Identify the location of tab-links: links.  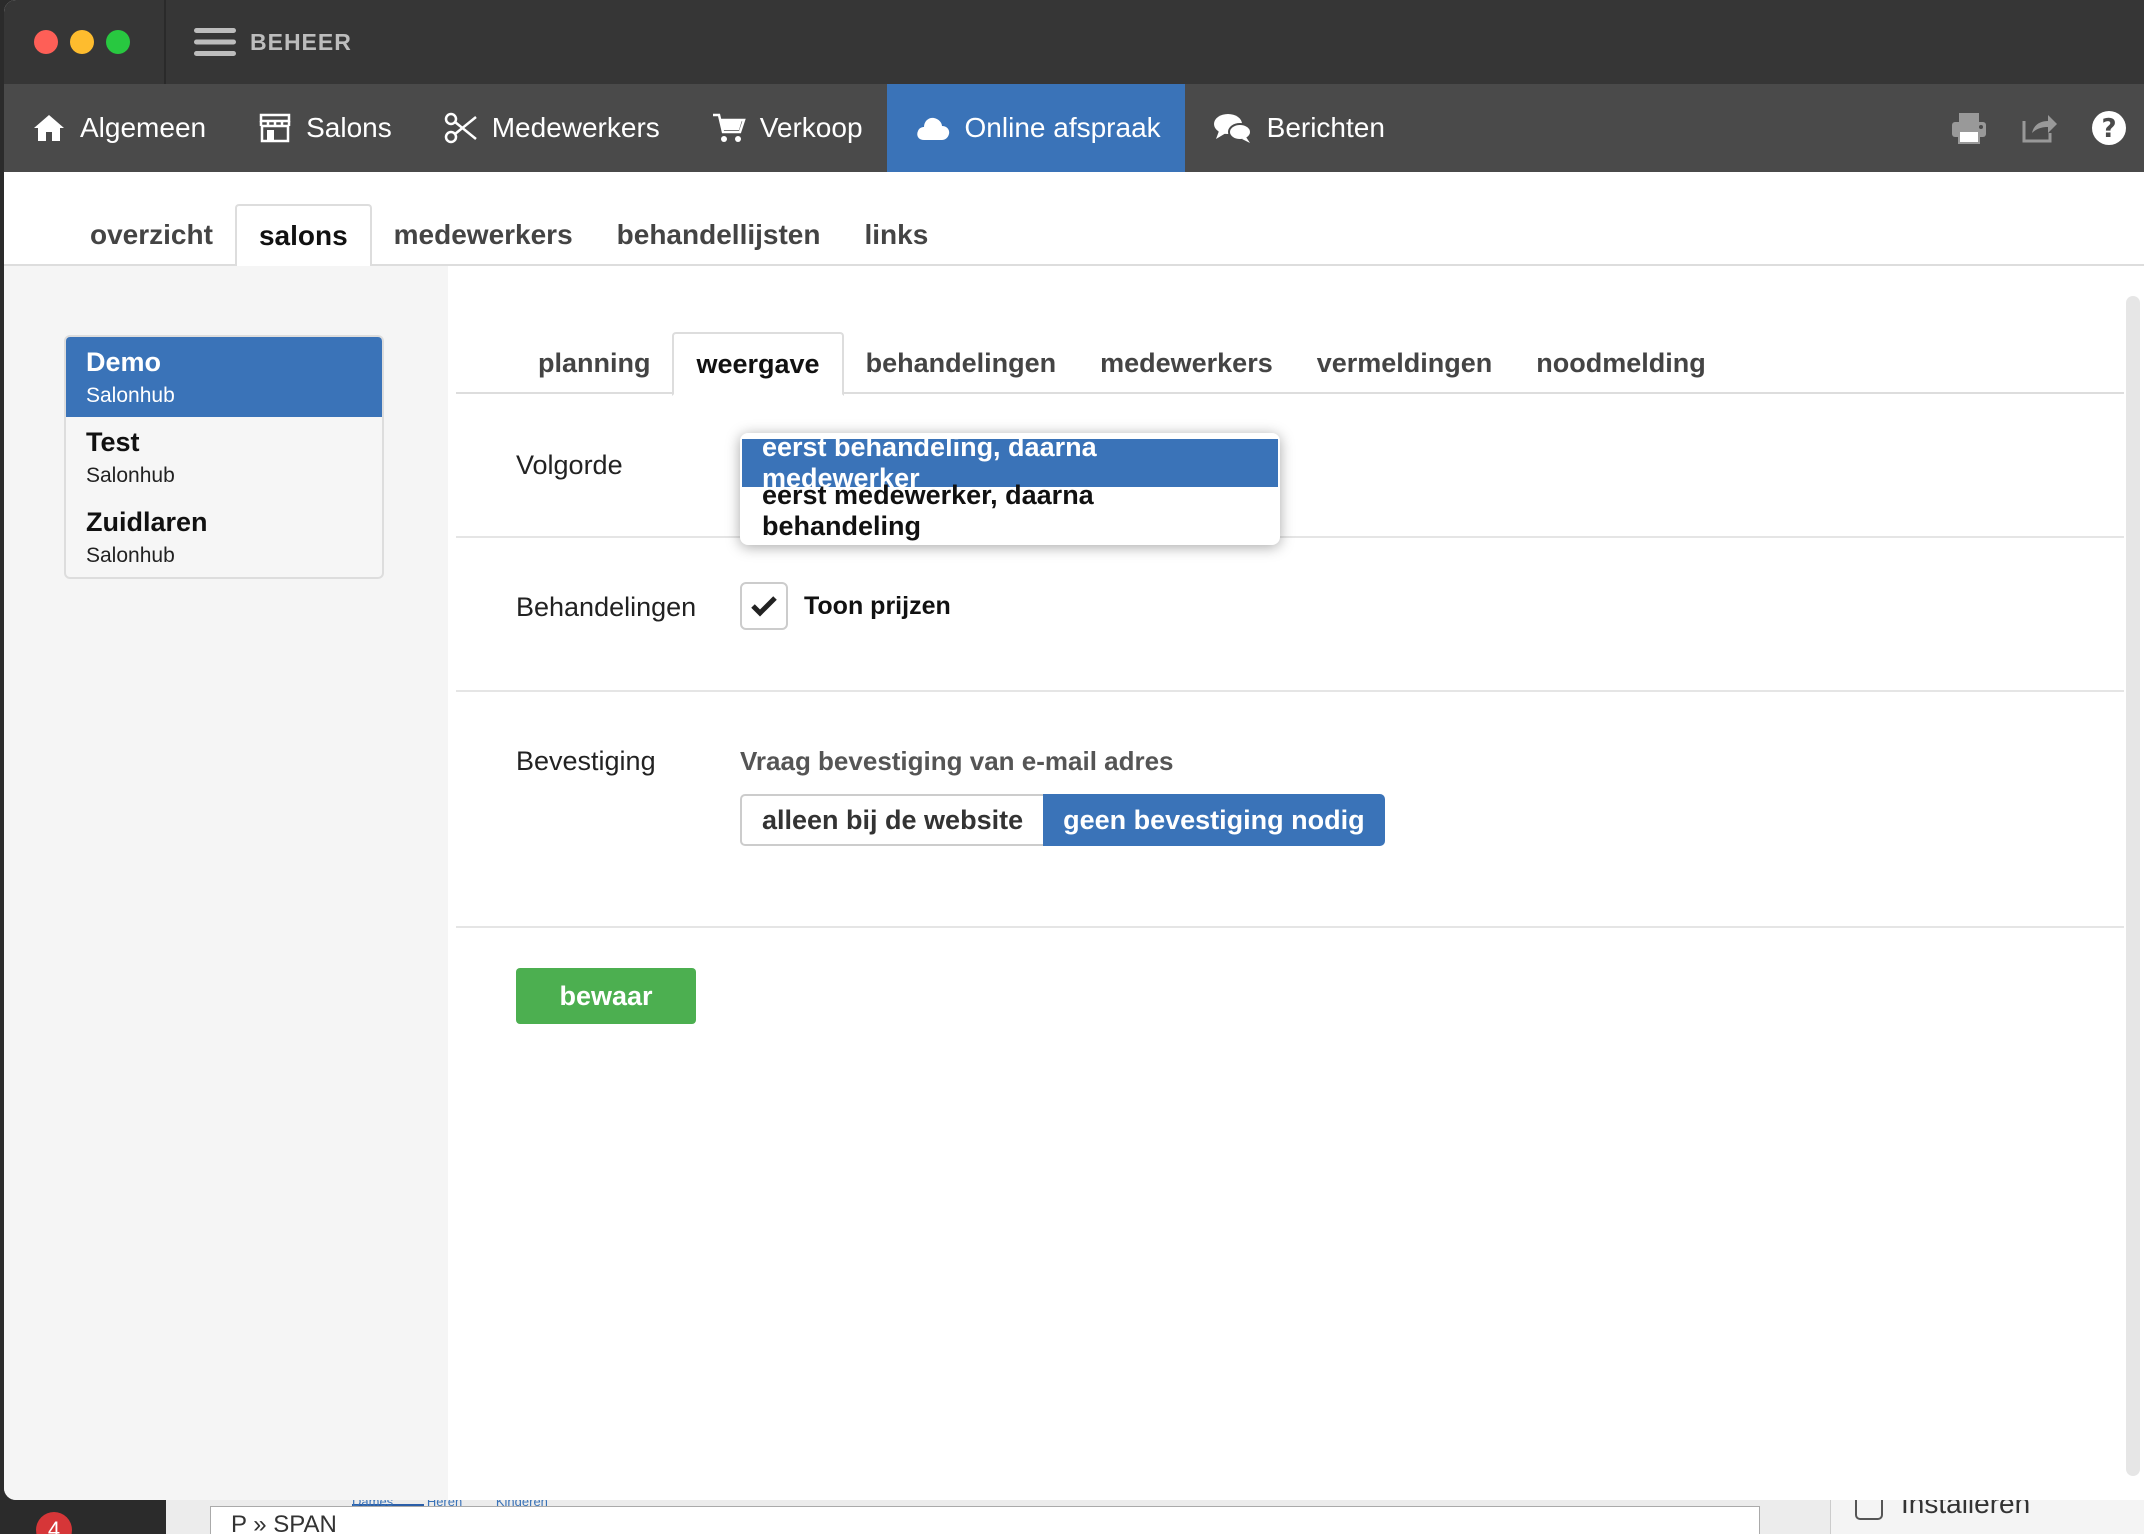
(896, 235).